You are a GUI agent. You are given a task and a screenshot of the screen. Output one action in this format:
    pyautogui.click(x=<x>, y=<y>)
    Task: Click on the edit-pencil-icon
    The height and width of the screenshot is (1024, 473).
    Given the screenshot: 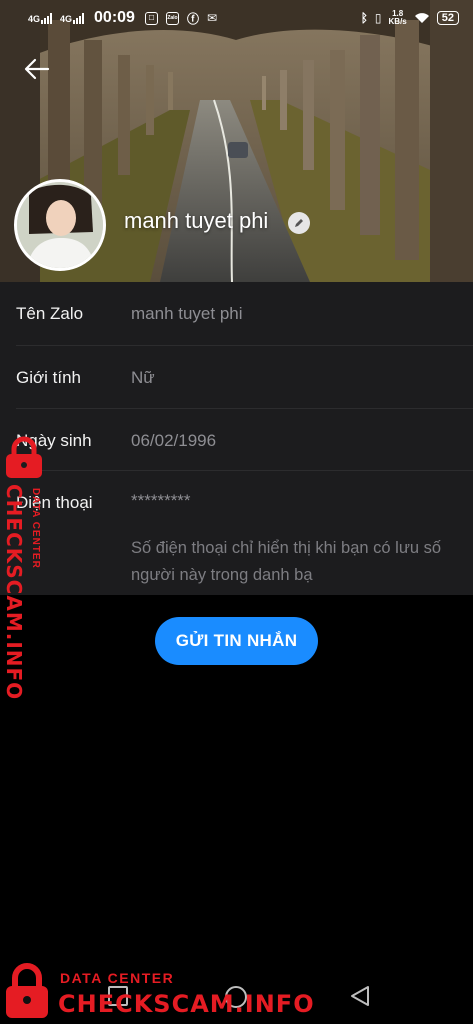 What is the action you would take?
    pyautogui.click(x=299, y=223)
    